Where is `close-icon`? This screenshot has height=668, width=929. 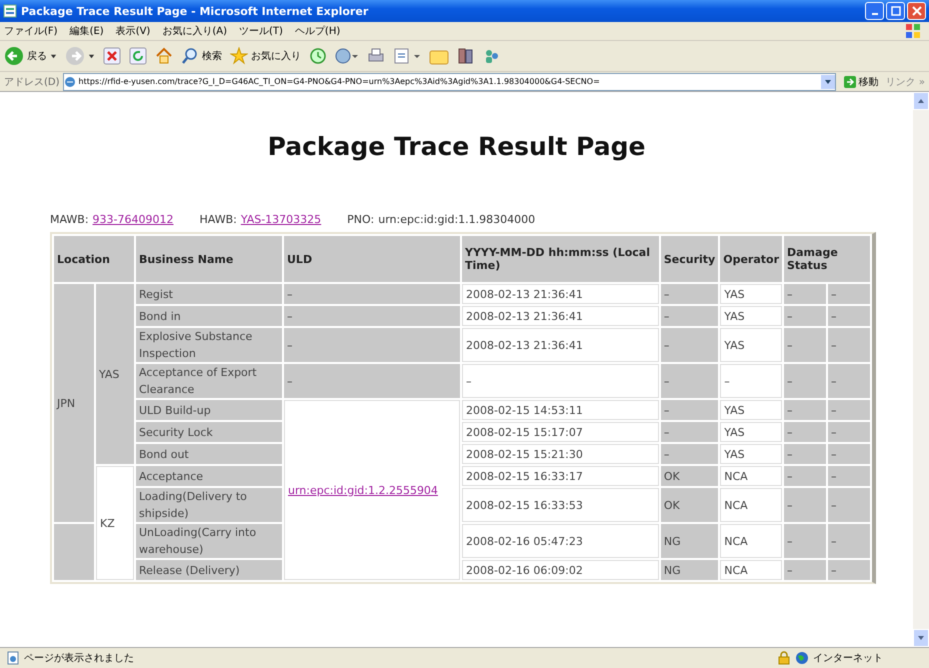
close-icon is located at coordinates (917, 11).